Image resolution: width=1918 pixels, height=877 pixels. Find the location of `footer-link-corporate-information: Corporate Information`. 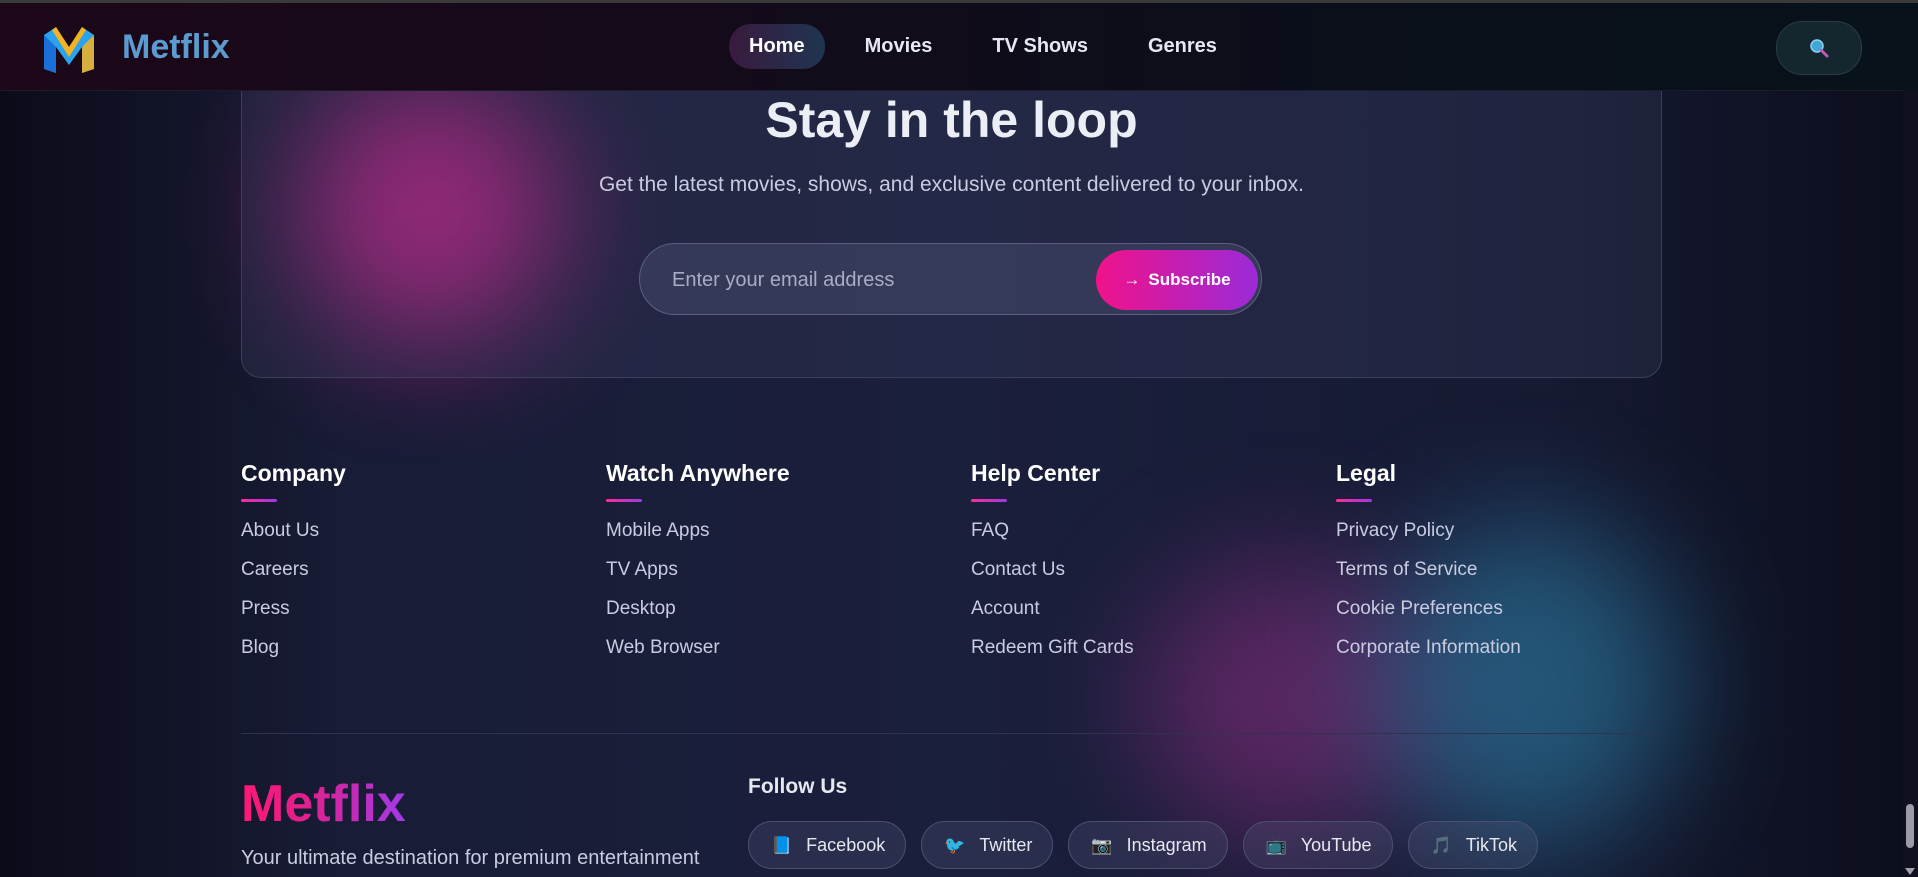

footer-link-corporate-information: Corporate Information is located at coordinates (1428, 654).